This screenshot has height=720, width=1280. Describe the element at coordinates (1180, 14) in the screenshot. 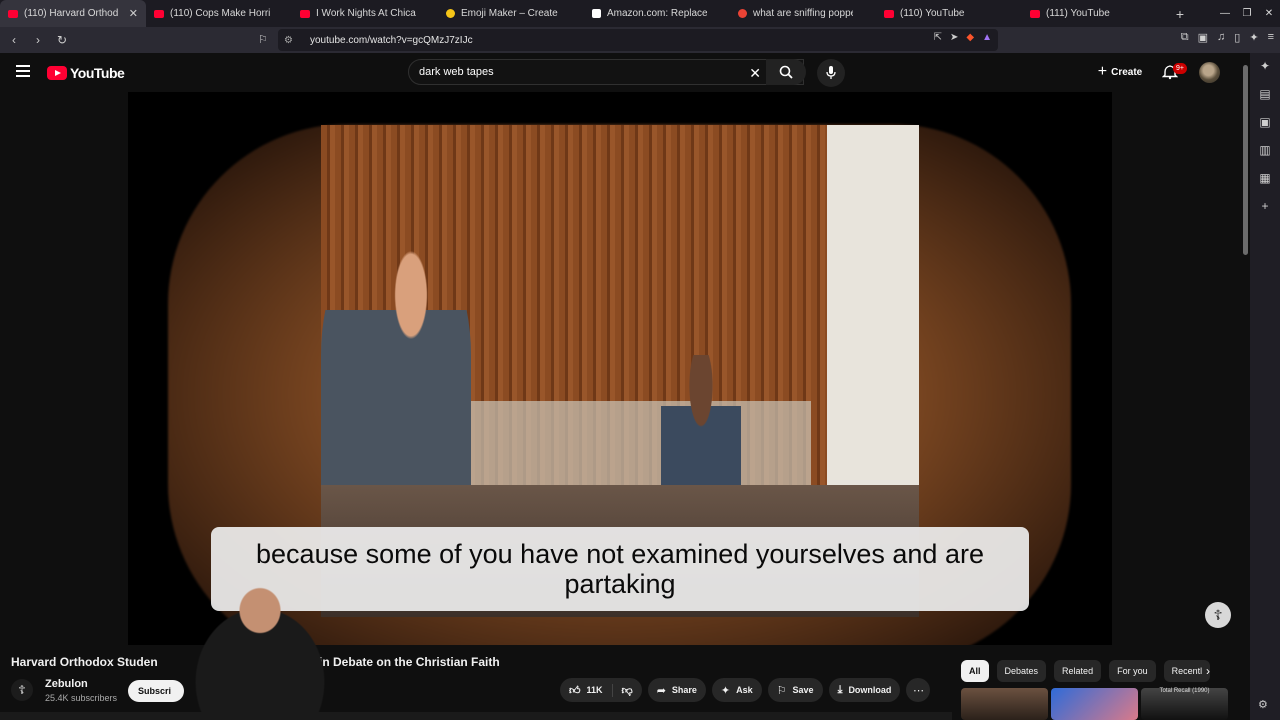

I see `new-tab-icon: +` at that location.